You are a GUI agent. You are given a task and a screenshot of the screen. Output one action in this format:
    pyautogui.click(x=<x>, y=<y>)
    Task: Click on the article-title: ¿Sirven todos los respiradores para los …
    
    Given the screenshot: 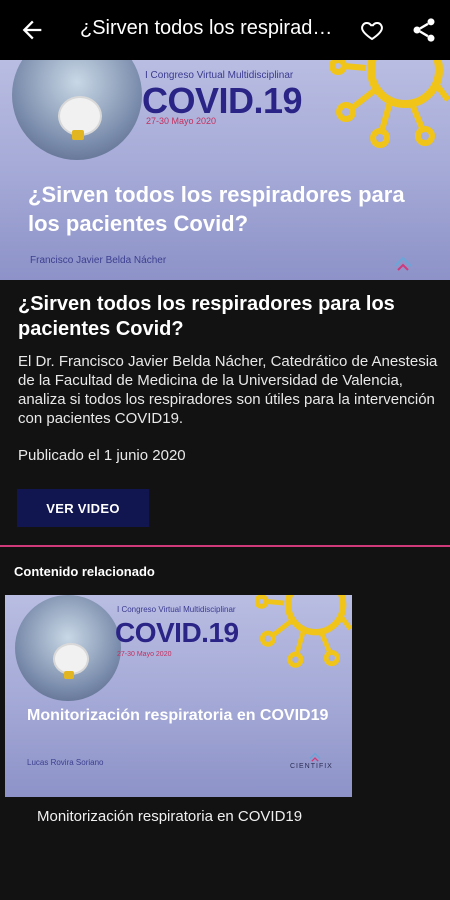 What is the action you would take?
    pyautogui.click(x=206, y=316)
    